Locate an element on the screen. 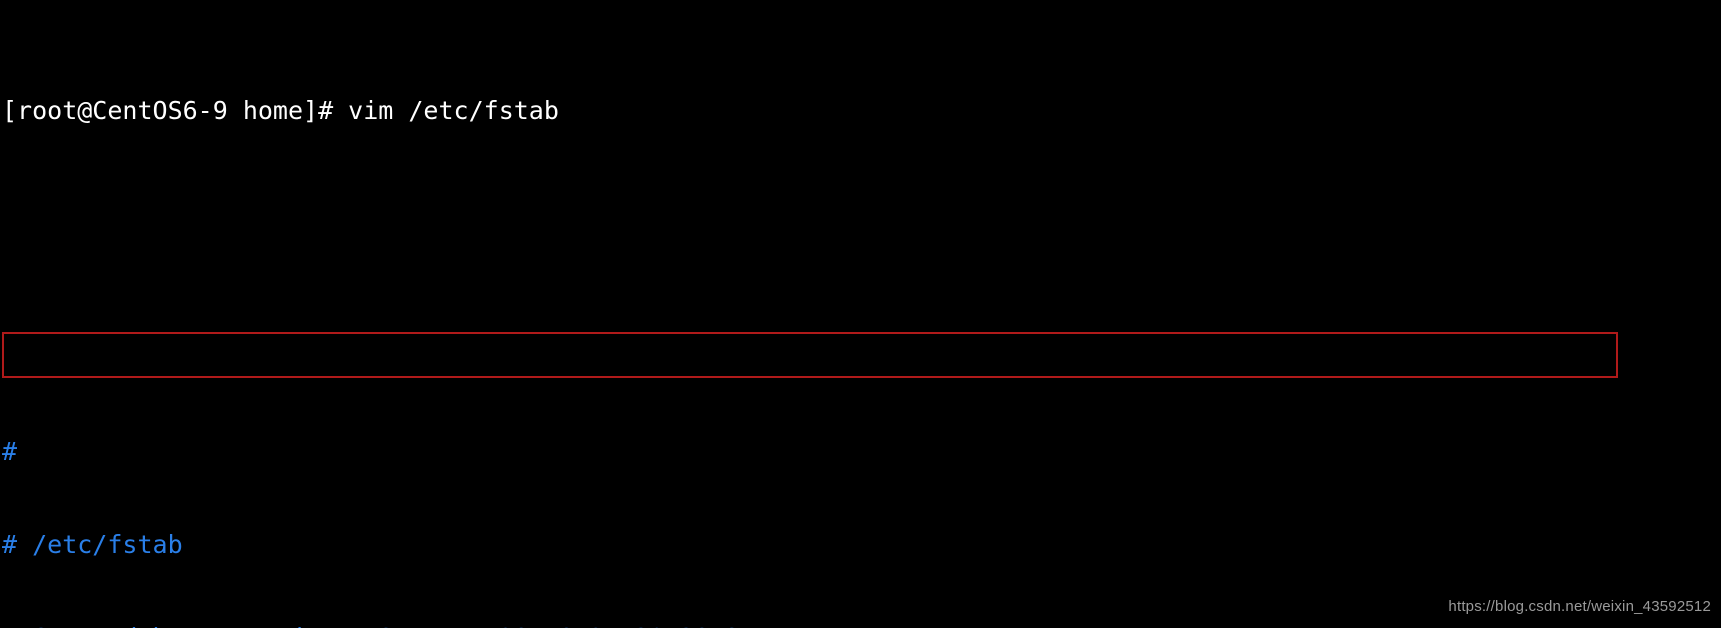 This screenshot has height=628, width=1721. comment-text: # /etc/fstab is located at coordinates (92, 544).